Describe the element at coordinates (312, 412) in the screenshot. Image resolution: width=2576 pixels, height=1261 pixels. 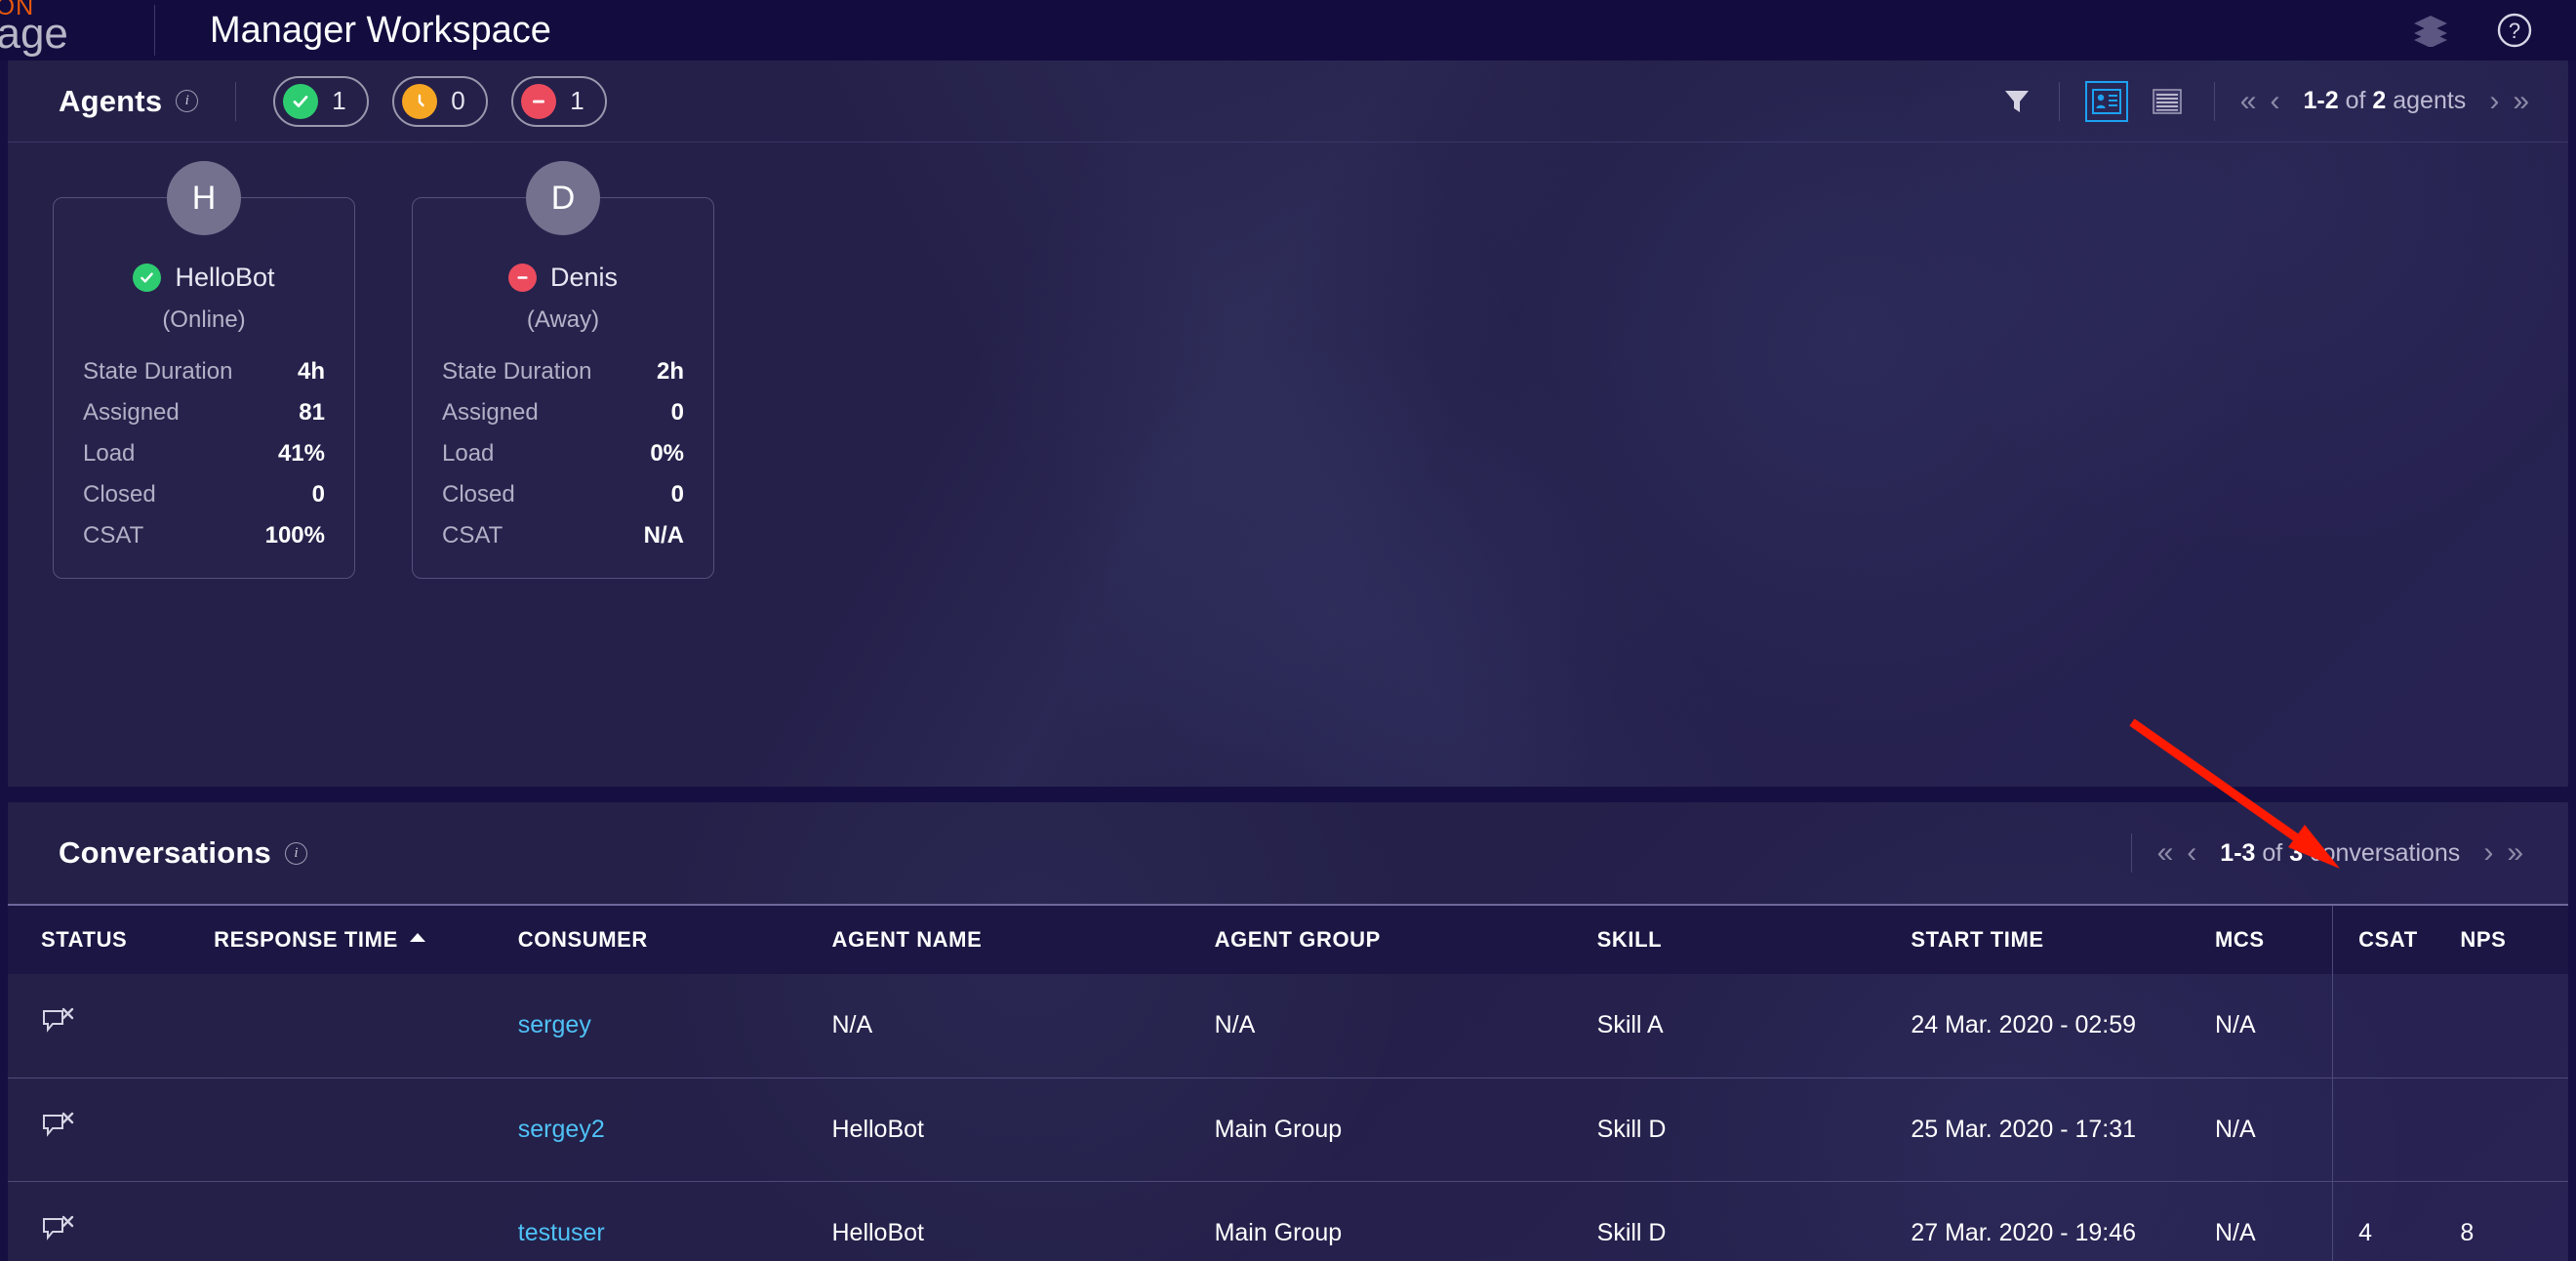
I see `stat-value: 81` at that location.